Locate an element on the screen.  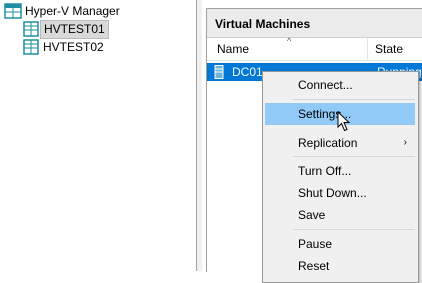
panel-header: Virtual Machines is located at coordinates (314, 23).